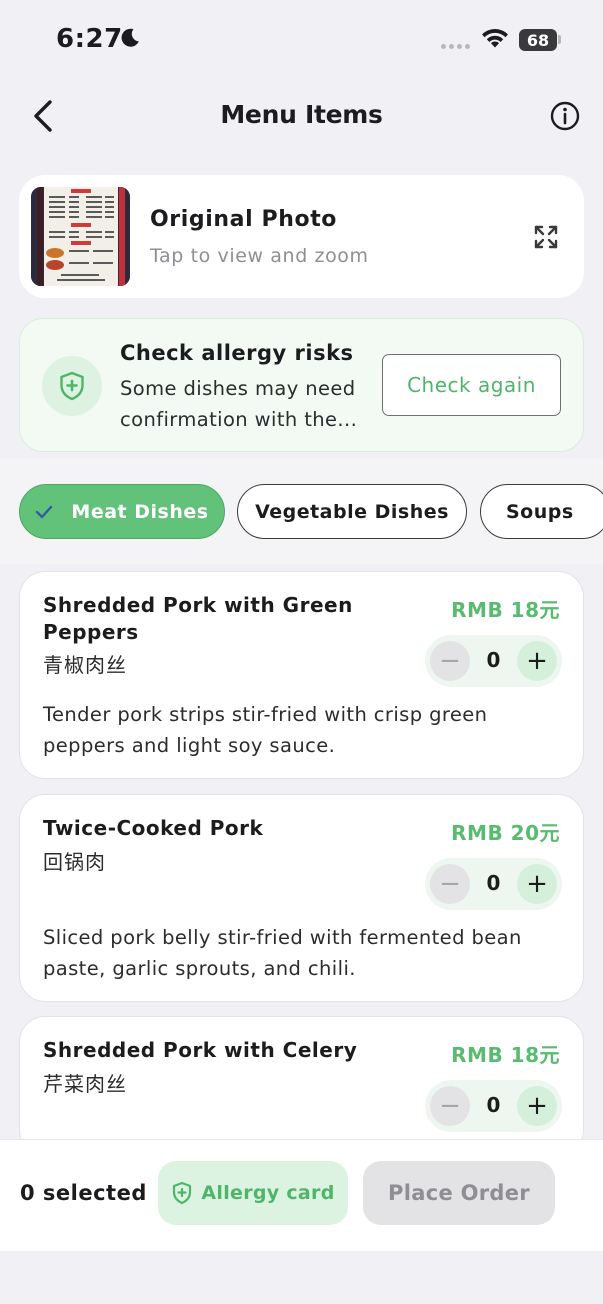  Describe the element at coordinates (244, 219) in the screenshot. I see `photo-card-title: Original Photo` at that location.